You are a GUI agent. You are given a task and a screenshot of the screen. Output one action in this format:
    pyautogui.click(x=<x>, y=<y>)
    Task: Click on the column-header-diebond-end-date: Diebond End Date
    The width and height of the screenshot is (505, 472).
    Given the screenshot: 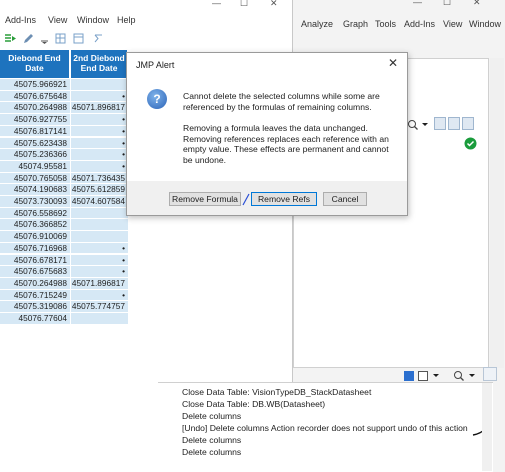 What is the action you would take?
    pyautogui.click(x=35, y=64)
    